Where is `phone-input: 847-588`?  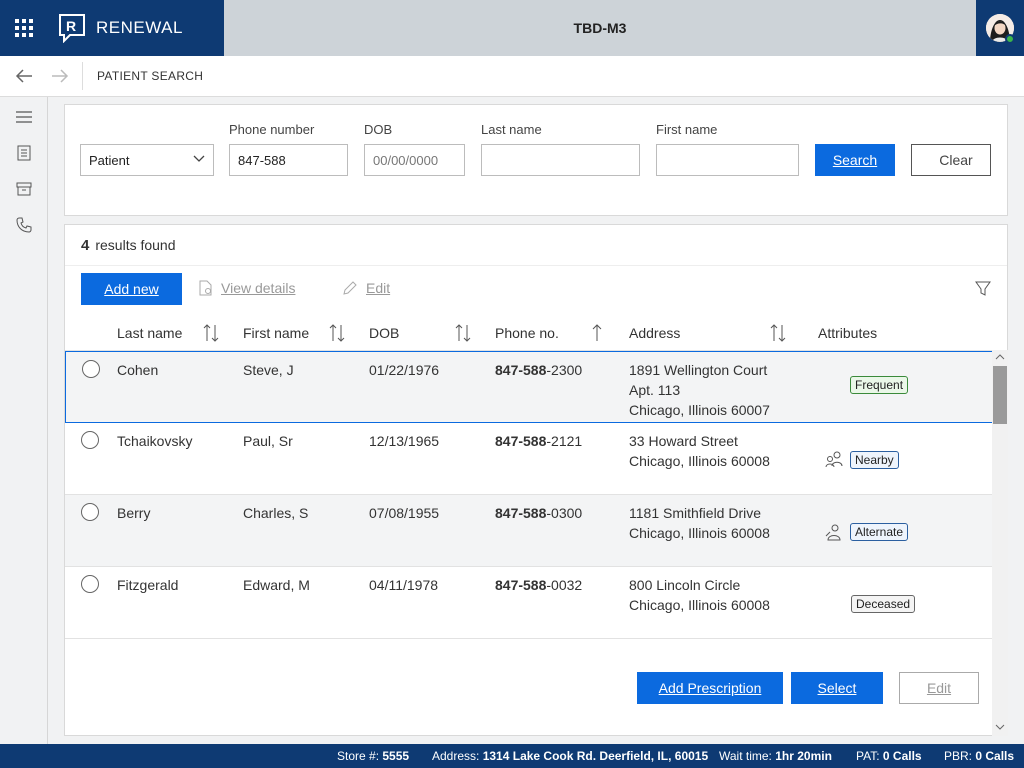 phone-input: 847-588 is located at coordinates (288, 160).